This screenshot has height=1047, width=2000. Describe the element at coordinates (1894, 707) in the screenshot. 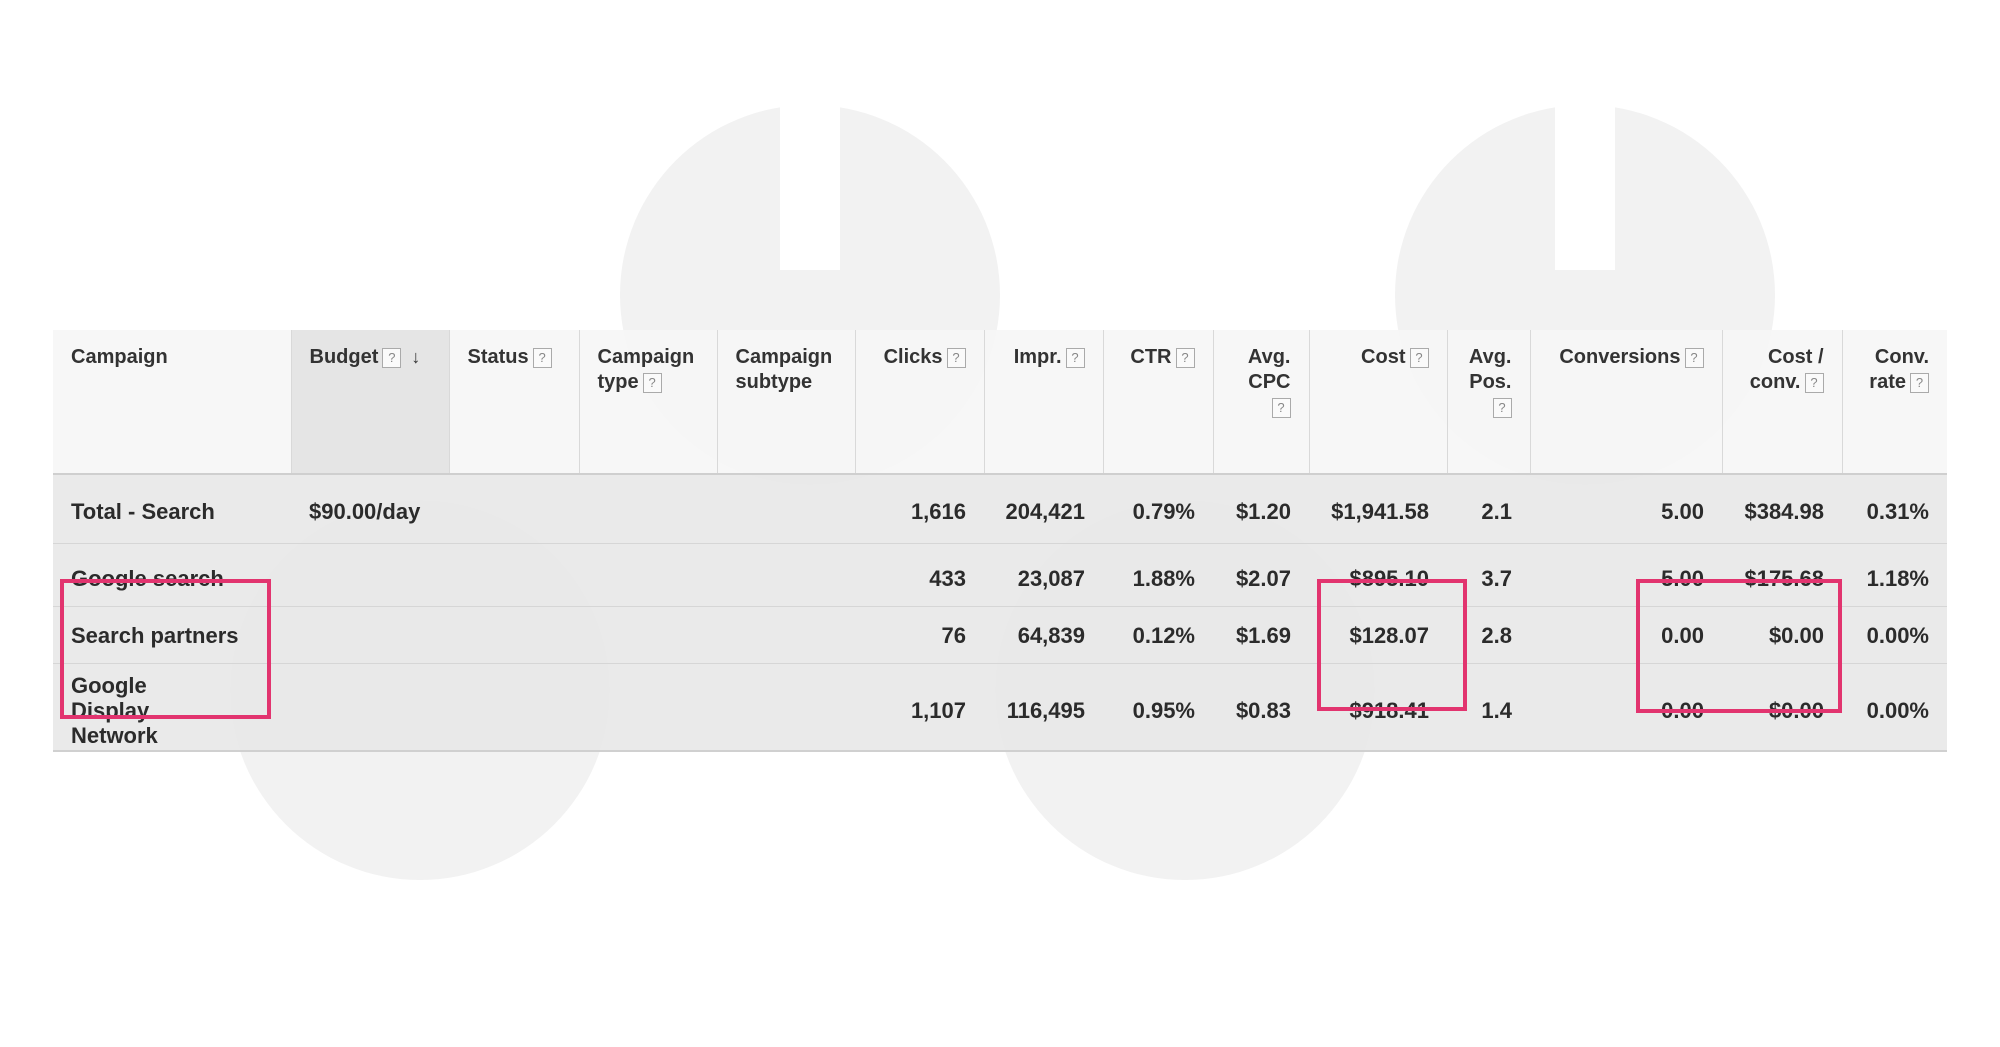

I see `cell-conv-rate: 0.00%` at that location.